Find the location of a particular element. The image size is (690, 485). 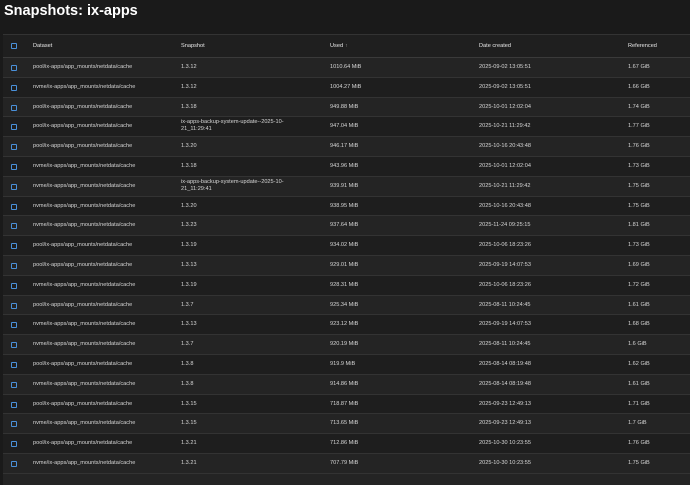

cell-referenced: 1.71 GiB is located at coordinates (639, 403).